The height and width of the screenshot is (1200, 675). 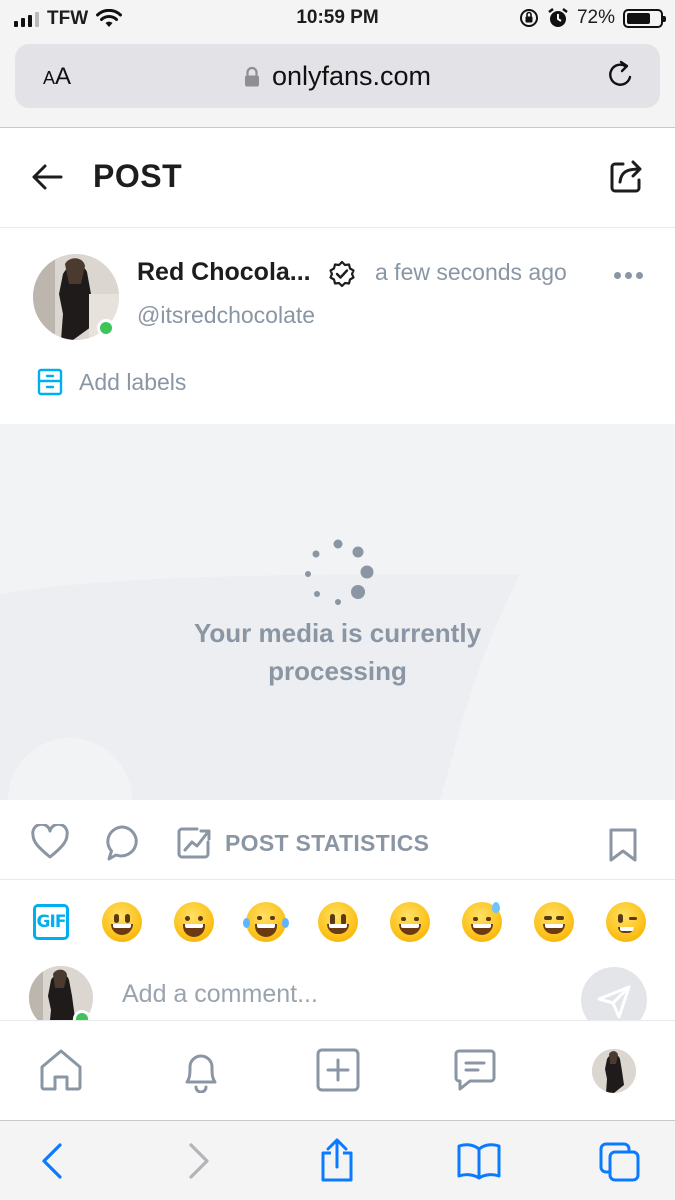 What do you see at coordinates (266, 922) in the screenshot?
I see `tears-of-joy-emoji` at bounding box center [266, 922].